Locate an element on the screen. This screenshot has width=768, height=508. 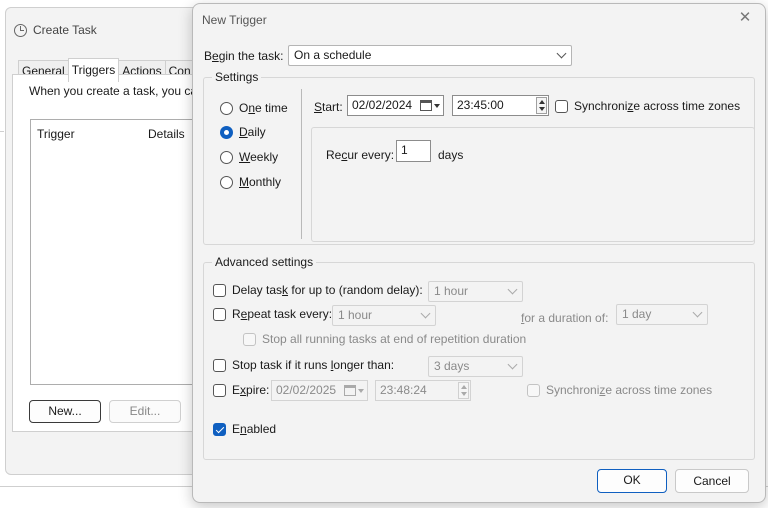
sync-timezones-label: Synchronize across time zones is located at coordinates (657, 106).